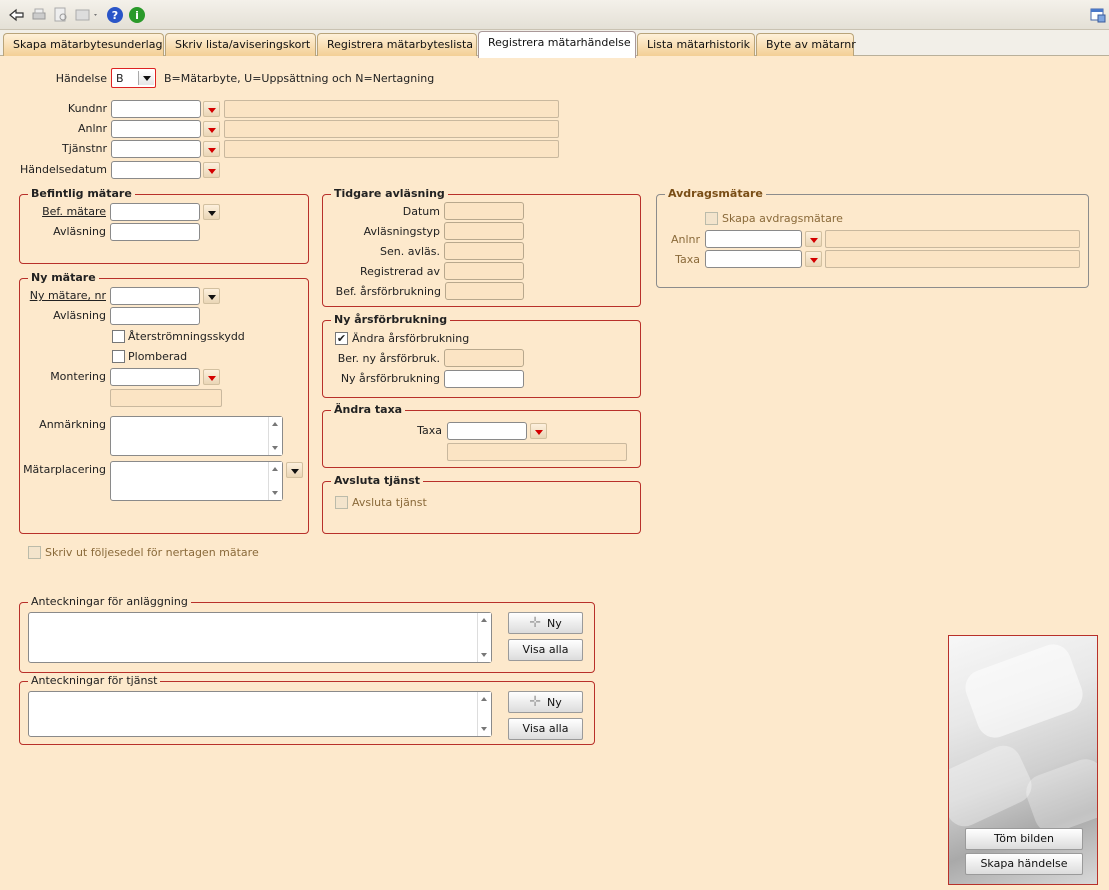  What do you see at coordinates (484, 379) in the screenshot?
I see `ny-arsforbrukning-input` at bounding box center [484, 379].